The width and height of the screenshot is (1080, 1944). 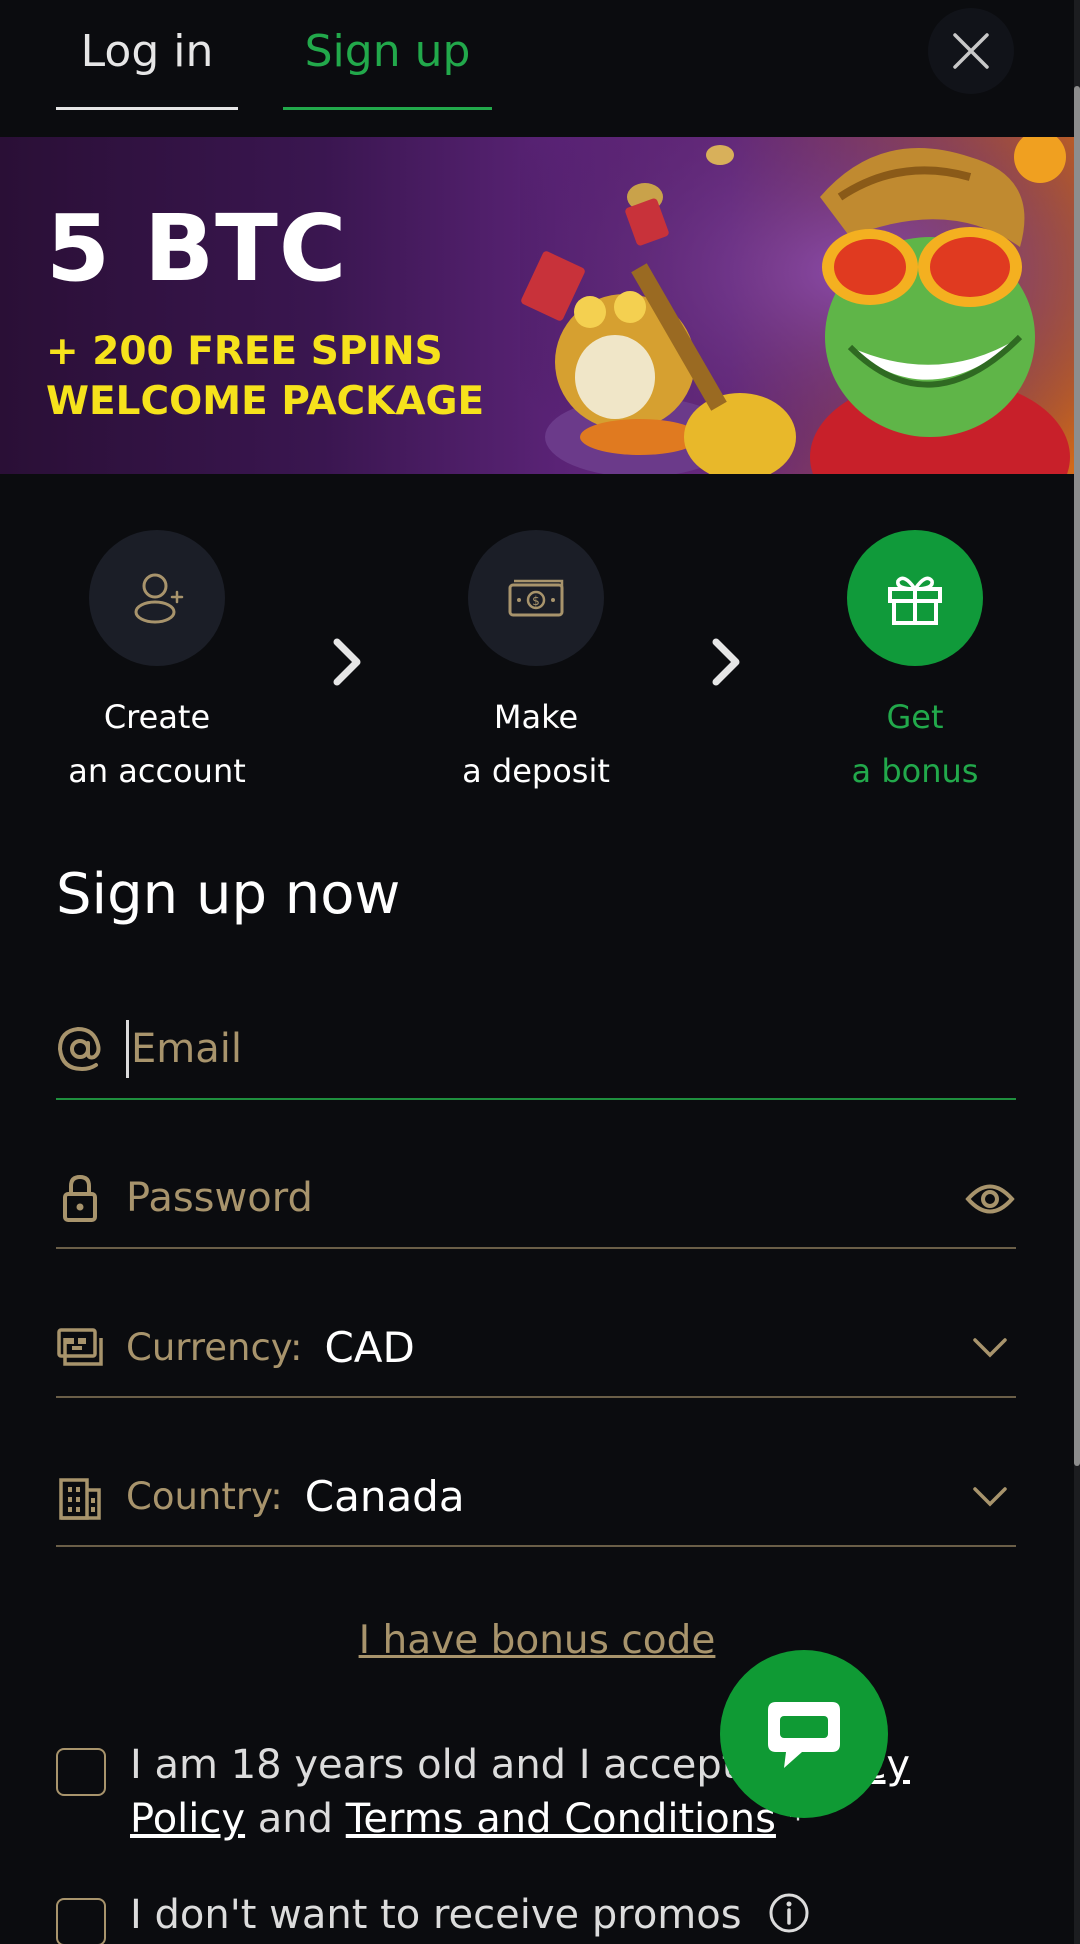 What do you see at coordinates (197, 248) in the screenshot?
I see `banner-title: 5 BTC` at bounding box center [197, 248].